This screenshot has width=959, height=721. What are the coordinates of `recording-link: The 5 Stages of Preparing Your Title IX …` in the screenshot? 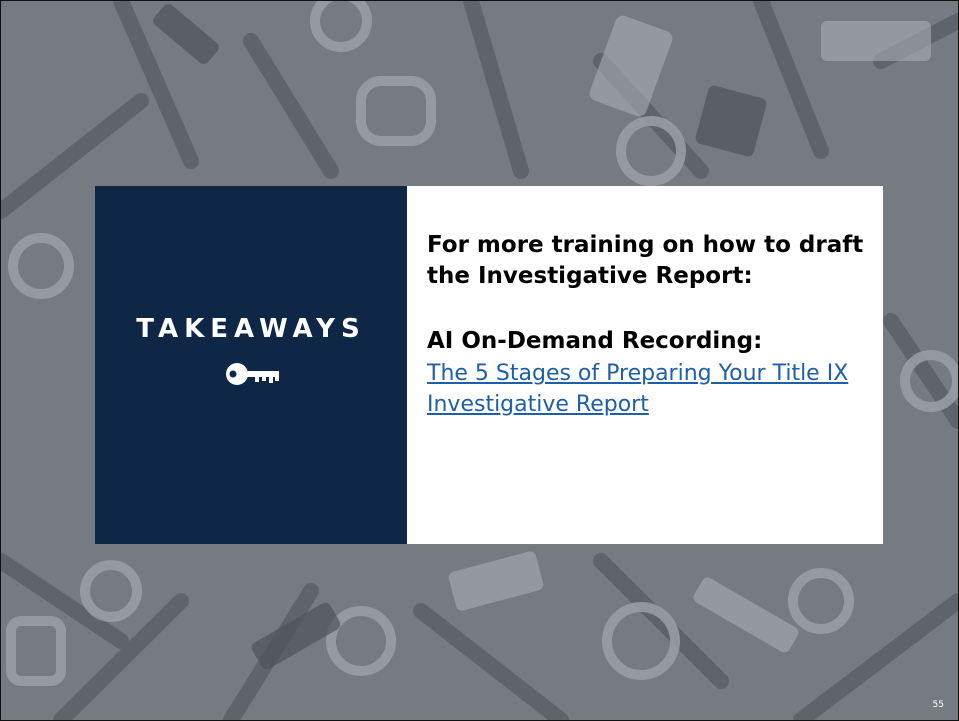 It's located at (652, 389).